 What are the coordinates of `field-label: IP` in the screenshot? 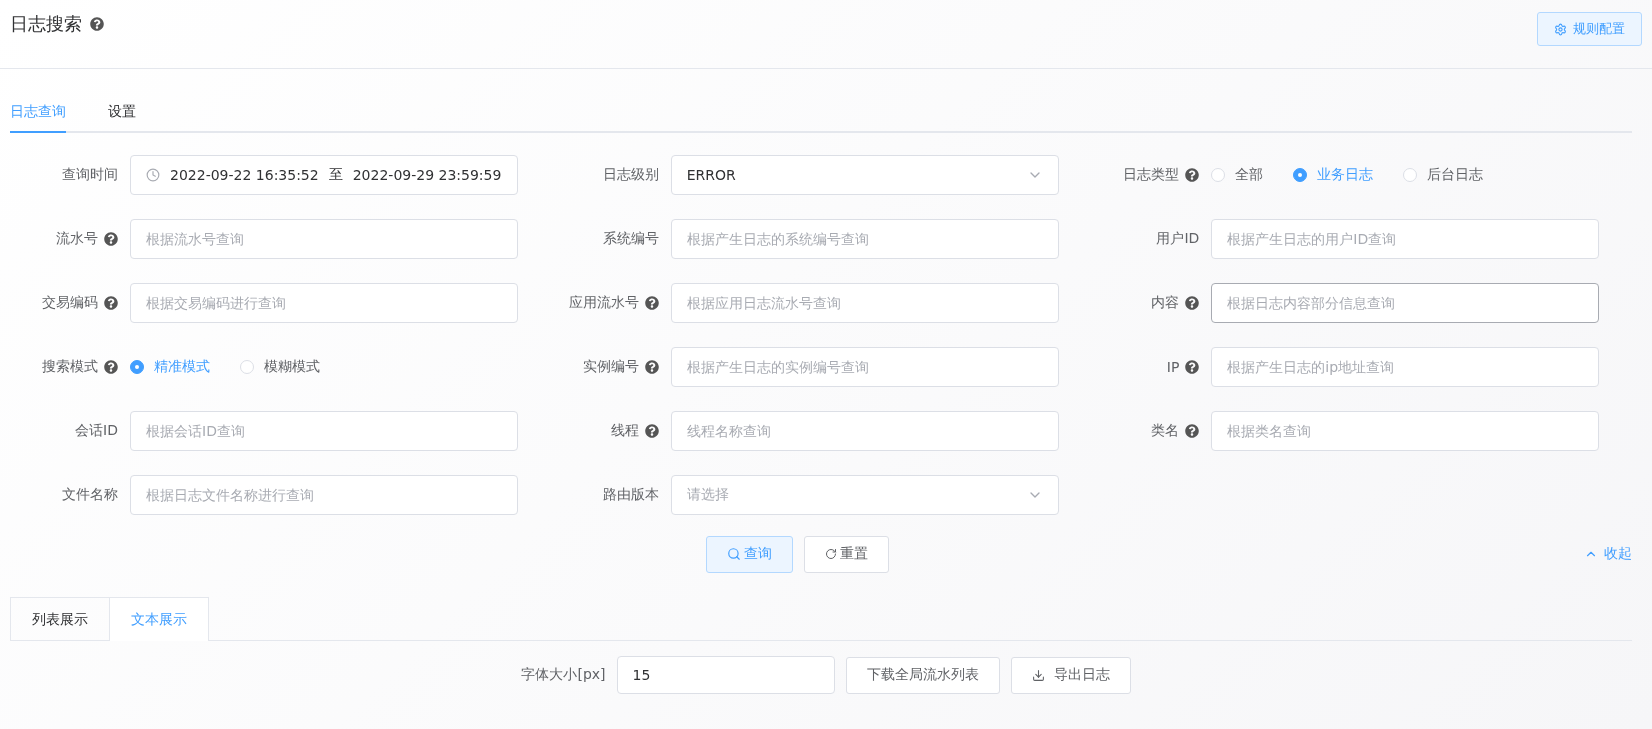 It's located at (1173, 367).